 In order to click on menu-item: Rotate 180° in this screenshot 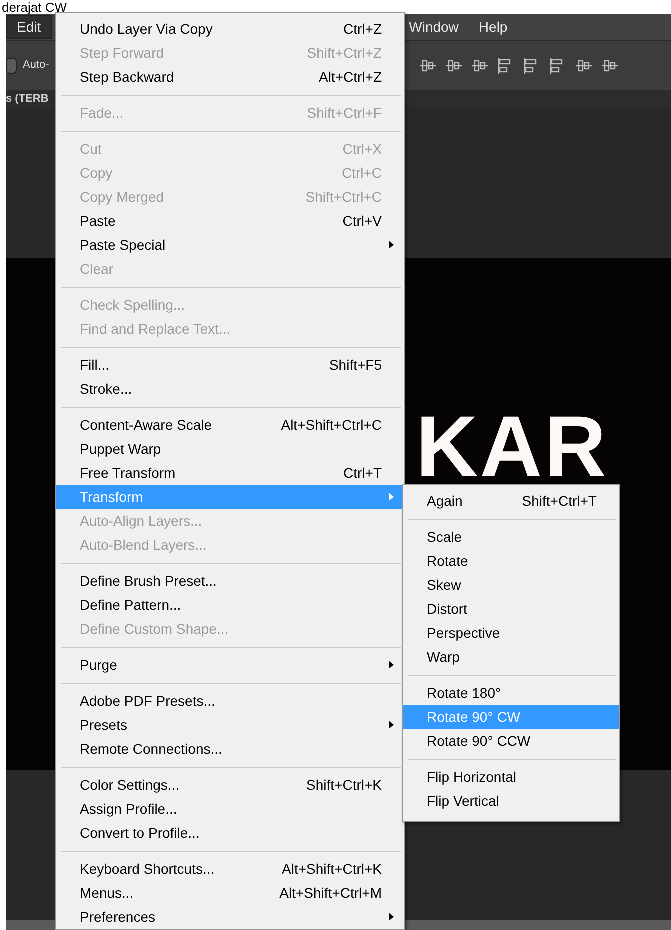, I will do `click(511, 693)`.